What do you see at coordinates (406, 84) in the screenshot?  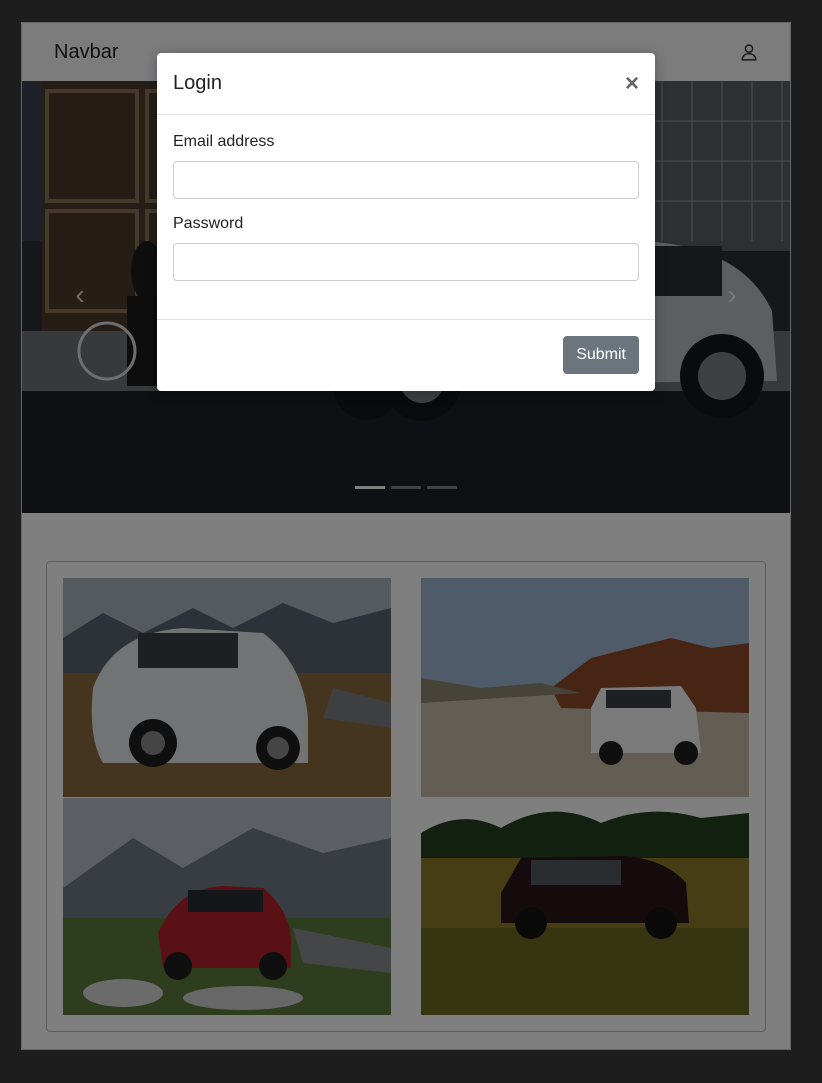 I see `modal-header: Login ×` at bounding box center [406, 84].